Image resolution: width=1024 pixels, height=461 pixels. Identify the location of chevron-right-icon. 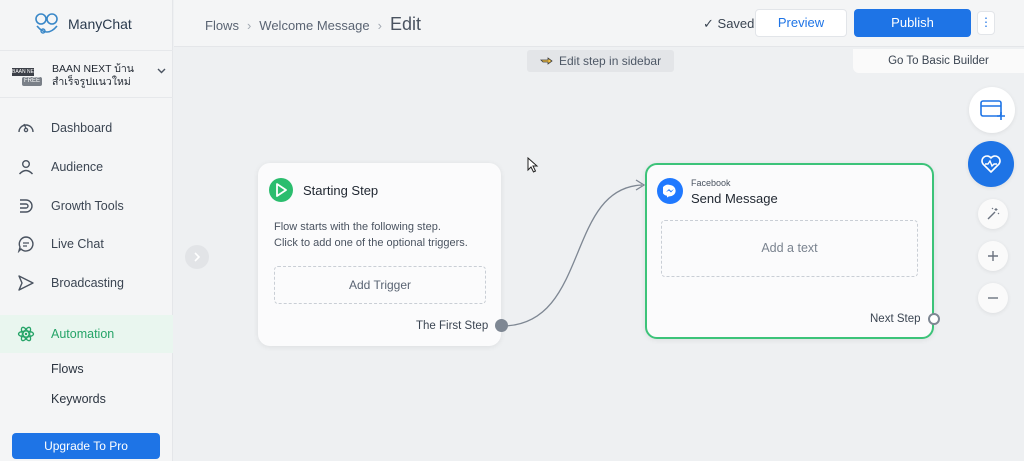
(197, 257).